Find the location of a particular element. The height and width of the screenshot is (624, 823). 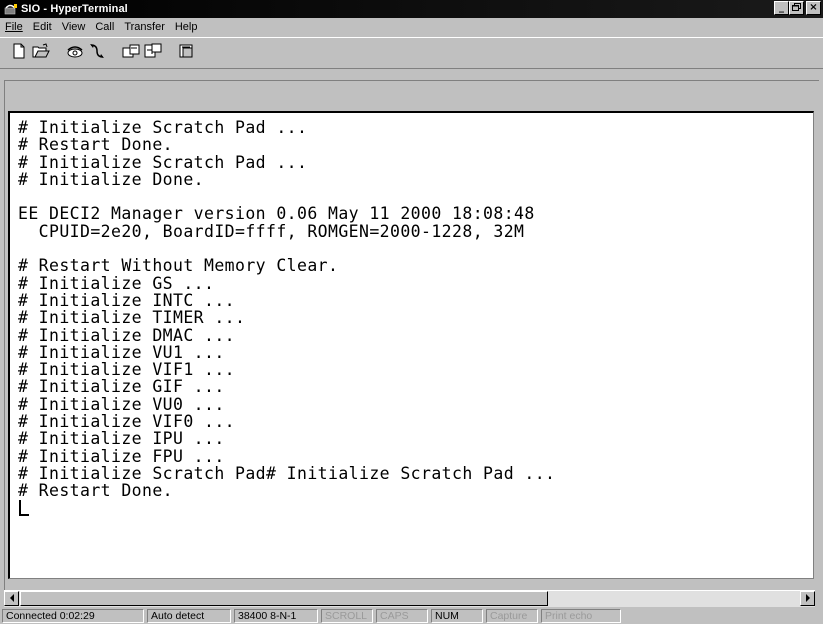

receive-button is located at coordinates (153, 53).